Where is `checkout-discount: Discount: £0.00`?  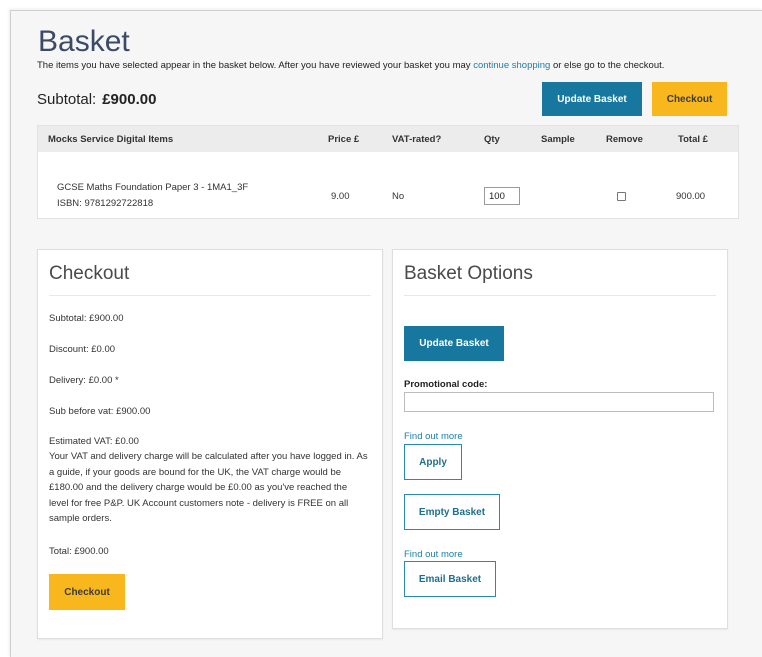
checkout-discount: Discount: £0.00 is located at coordinates (82, 349).